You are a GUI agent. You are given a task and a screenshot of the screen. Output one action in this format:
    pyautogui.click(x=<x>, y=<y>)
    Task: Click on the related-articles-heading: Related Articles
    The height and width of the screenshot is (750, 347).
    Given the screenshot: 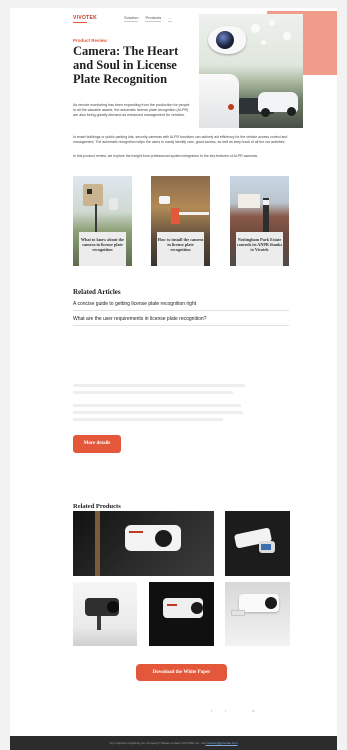 What is the action you would take?
    pyautogui.click(x=97, y=292)
    